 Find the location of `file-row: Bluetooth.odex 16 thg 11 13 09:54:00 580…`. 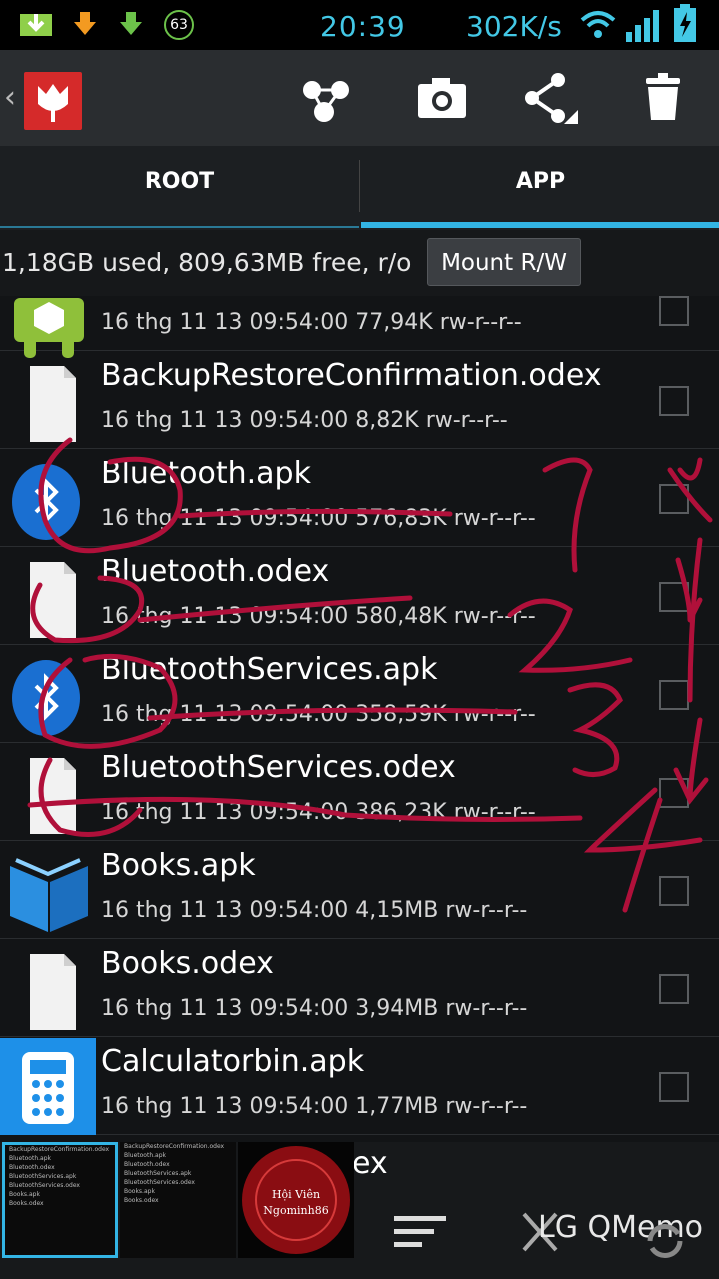

file-row: Bluetooth.odex 16 thg 11 13 09:54:00 580… is located at coordinates (359, 596).